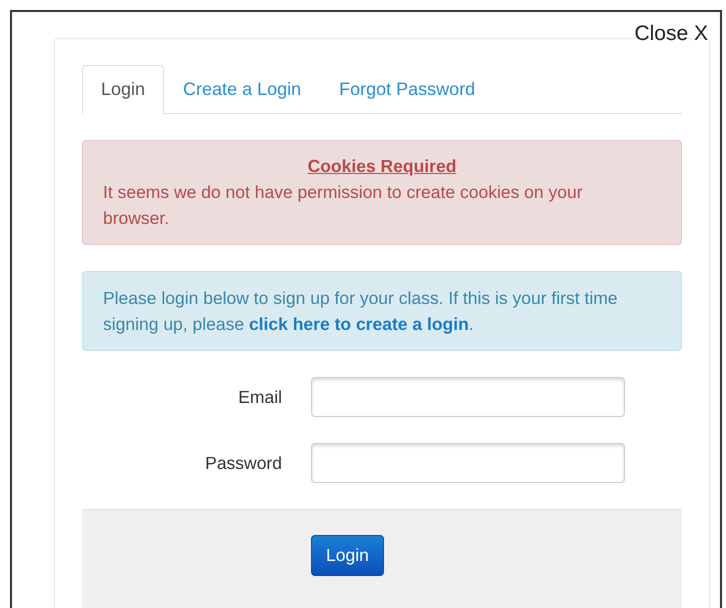  I want to click on tab: Forgot Password, so click(407, 89).